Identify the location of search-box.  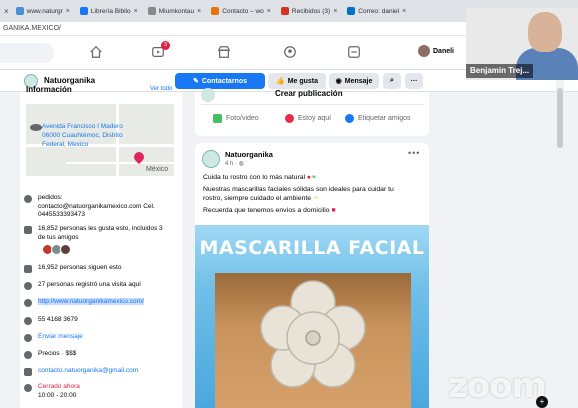
(27, 53).